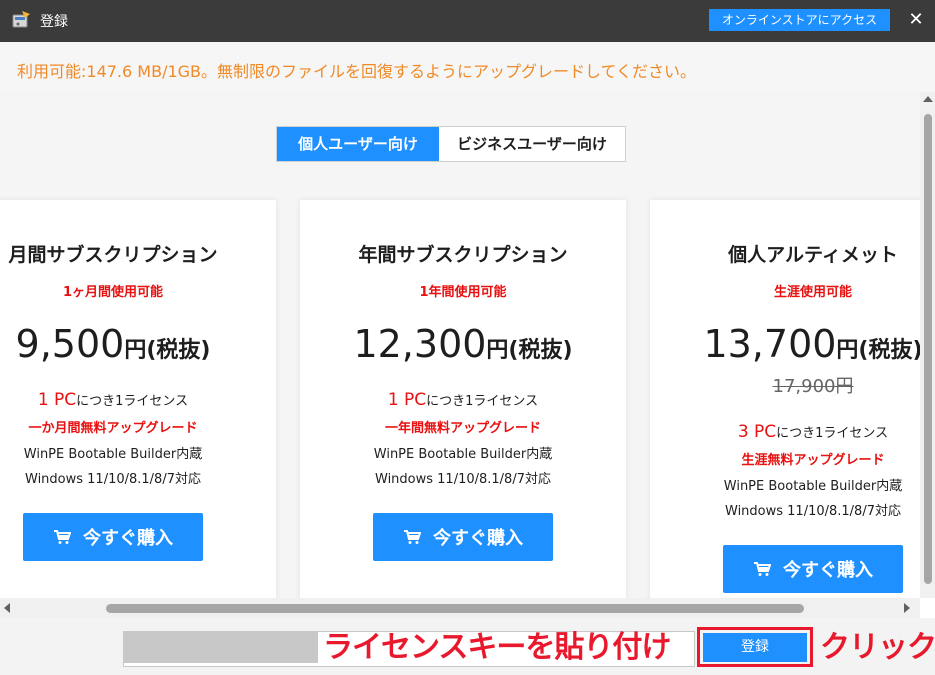  What do you see at coordinates (21, 19) in the screenshot?
I see `app-icon` at bounding box center [21, 19].